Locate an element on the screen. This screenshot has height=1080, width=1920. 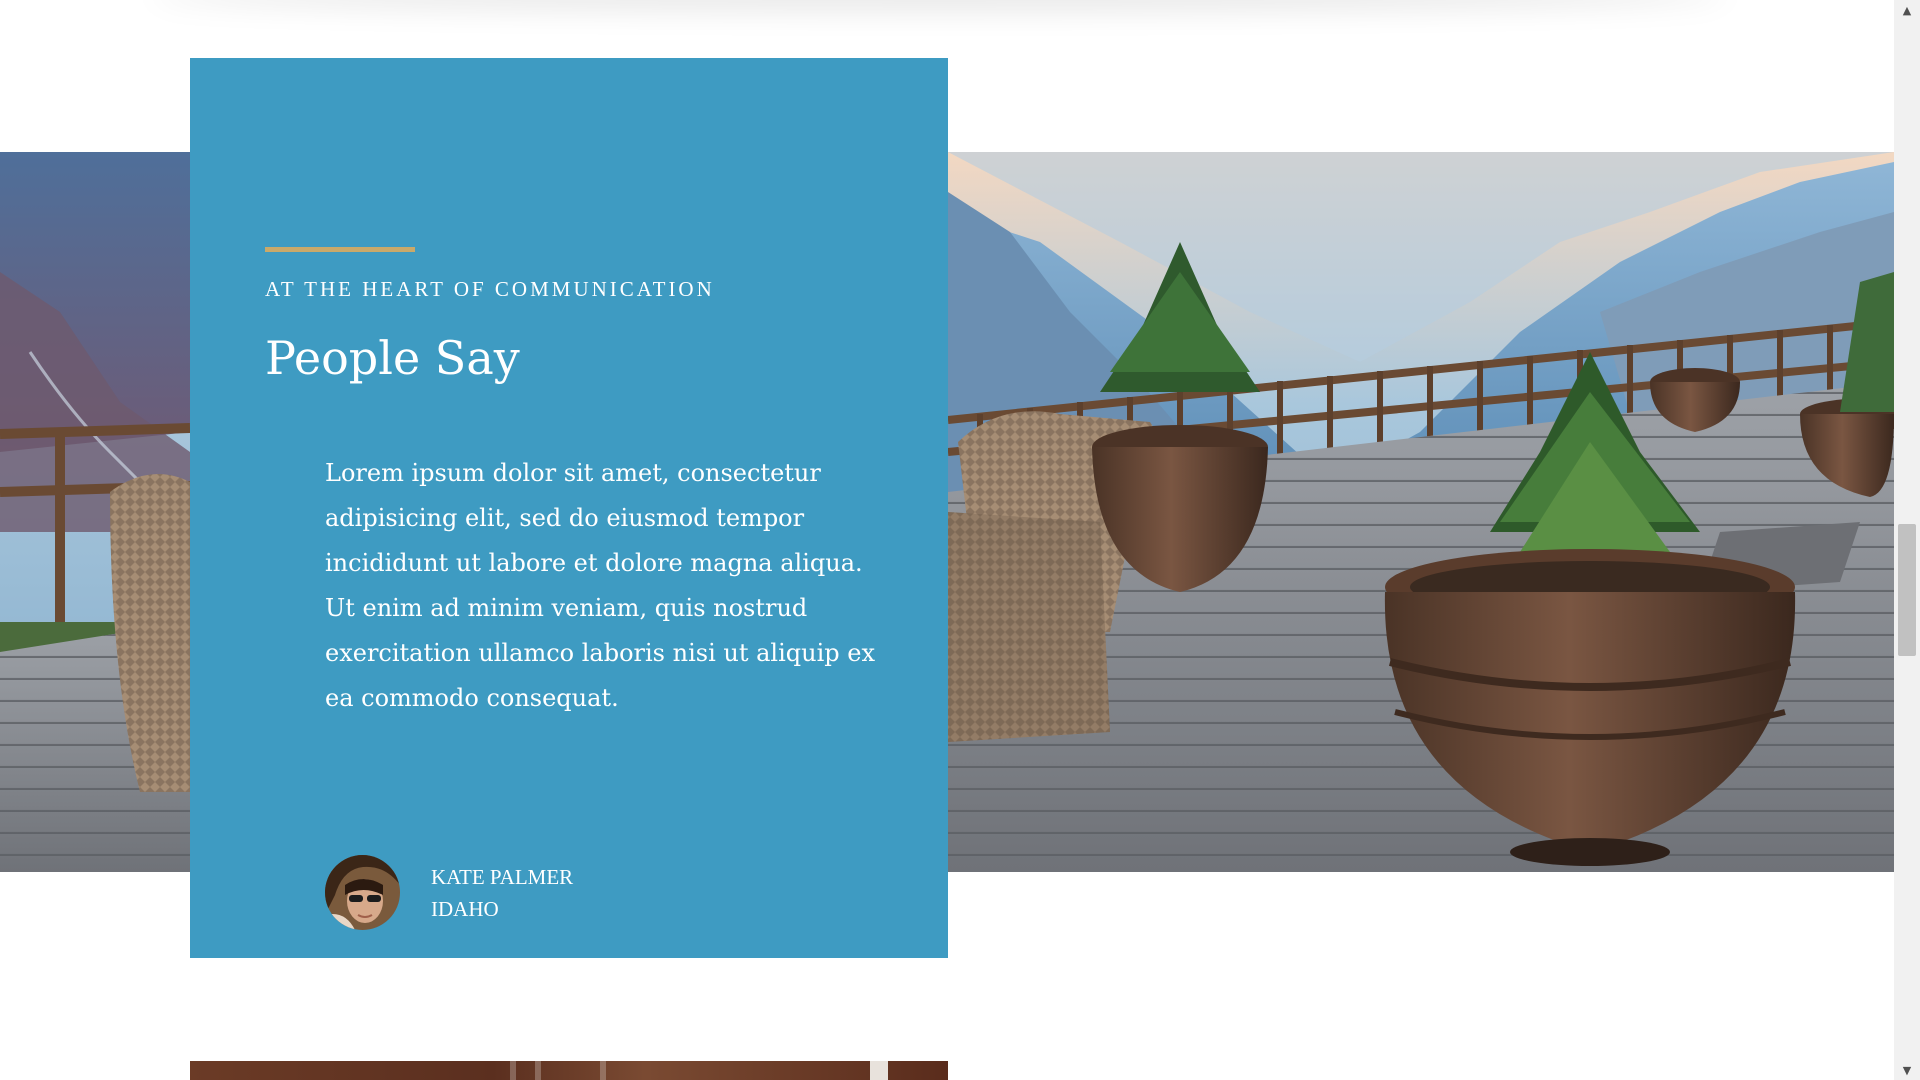
triangle-down-icon: ▼ is located at coordinates (1907, 1070).